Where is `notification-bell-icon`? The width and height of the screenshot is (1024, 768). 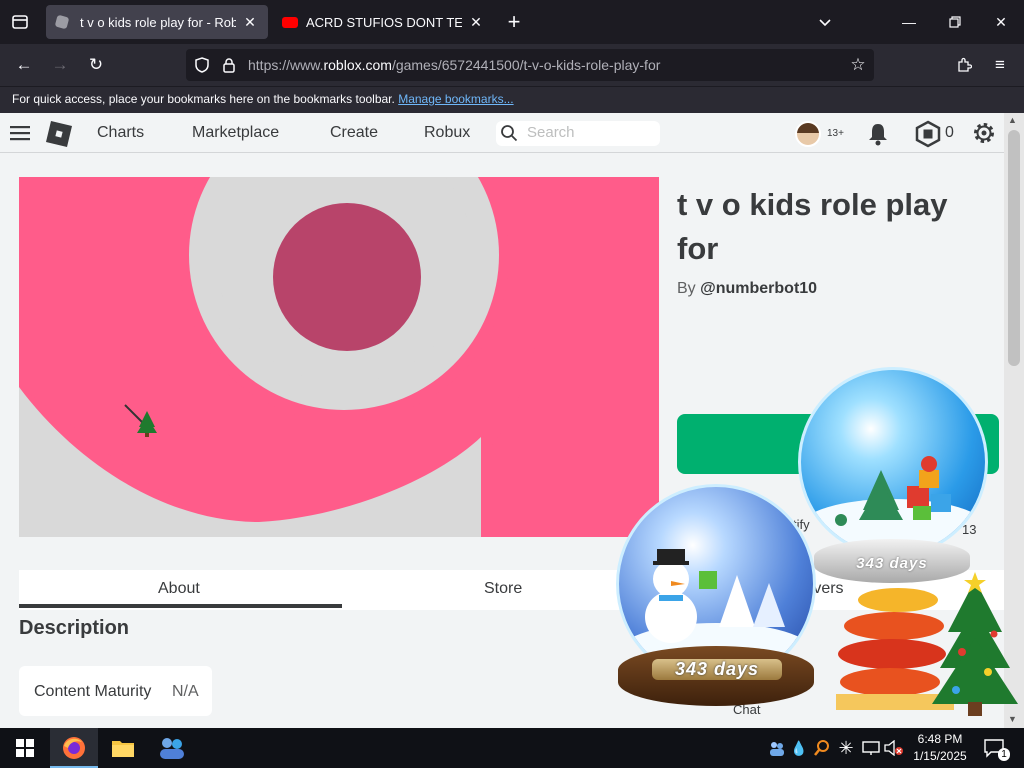
notification-bell-icon is located at coordinates (878, 136).